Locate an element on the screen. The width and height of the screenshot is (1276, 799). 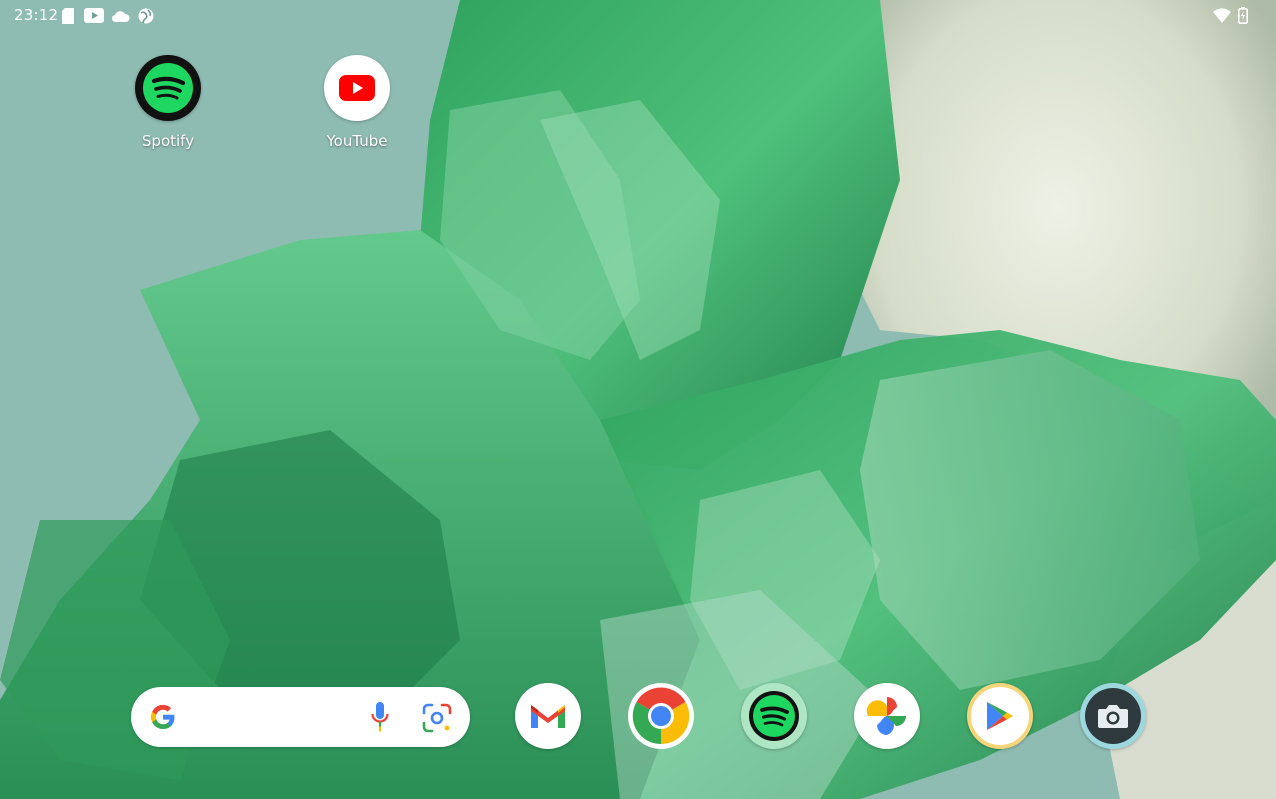
camera-icon is located at coordinates (1113, 716).